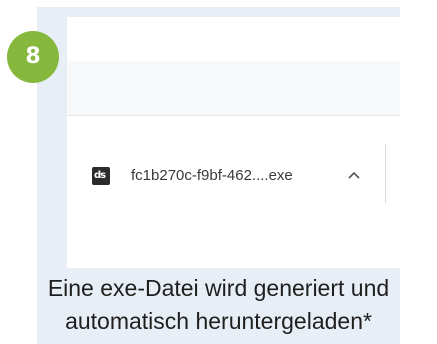 This screenshot has width=437, height=344. Describe the element at coordinates (354, 176) in the screenshot. I see `chevron-up-icon` at that location.